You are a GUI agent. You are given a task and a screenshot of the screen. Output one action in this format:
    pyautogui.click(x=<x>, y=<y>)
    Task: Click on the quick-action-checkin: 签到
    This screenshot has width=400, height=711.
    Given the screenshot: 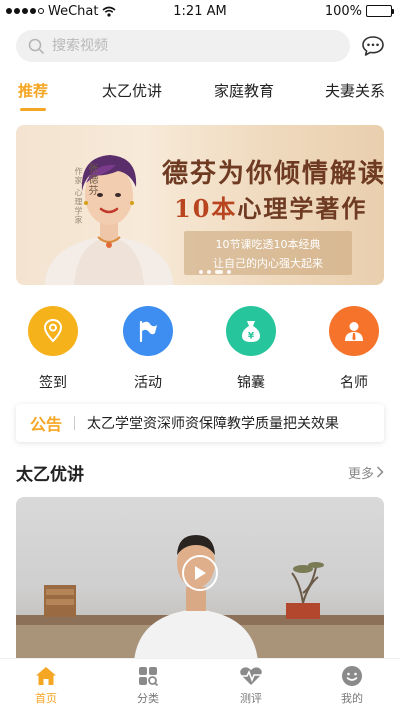 What is the action you would take?
    pyautogui.click(x=53, y=349)
    